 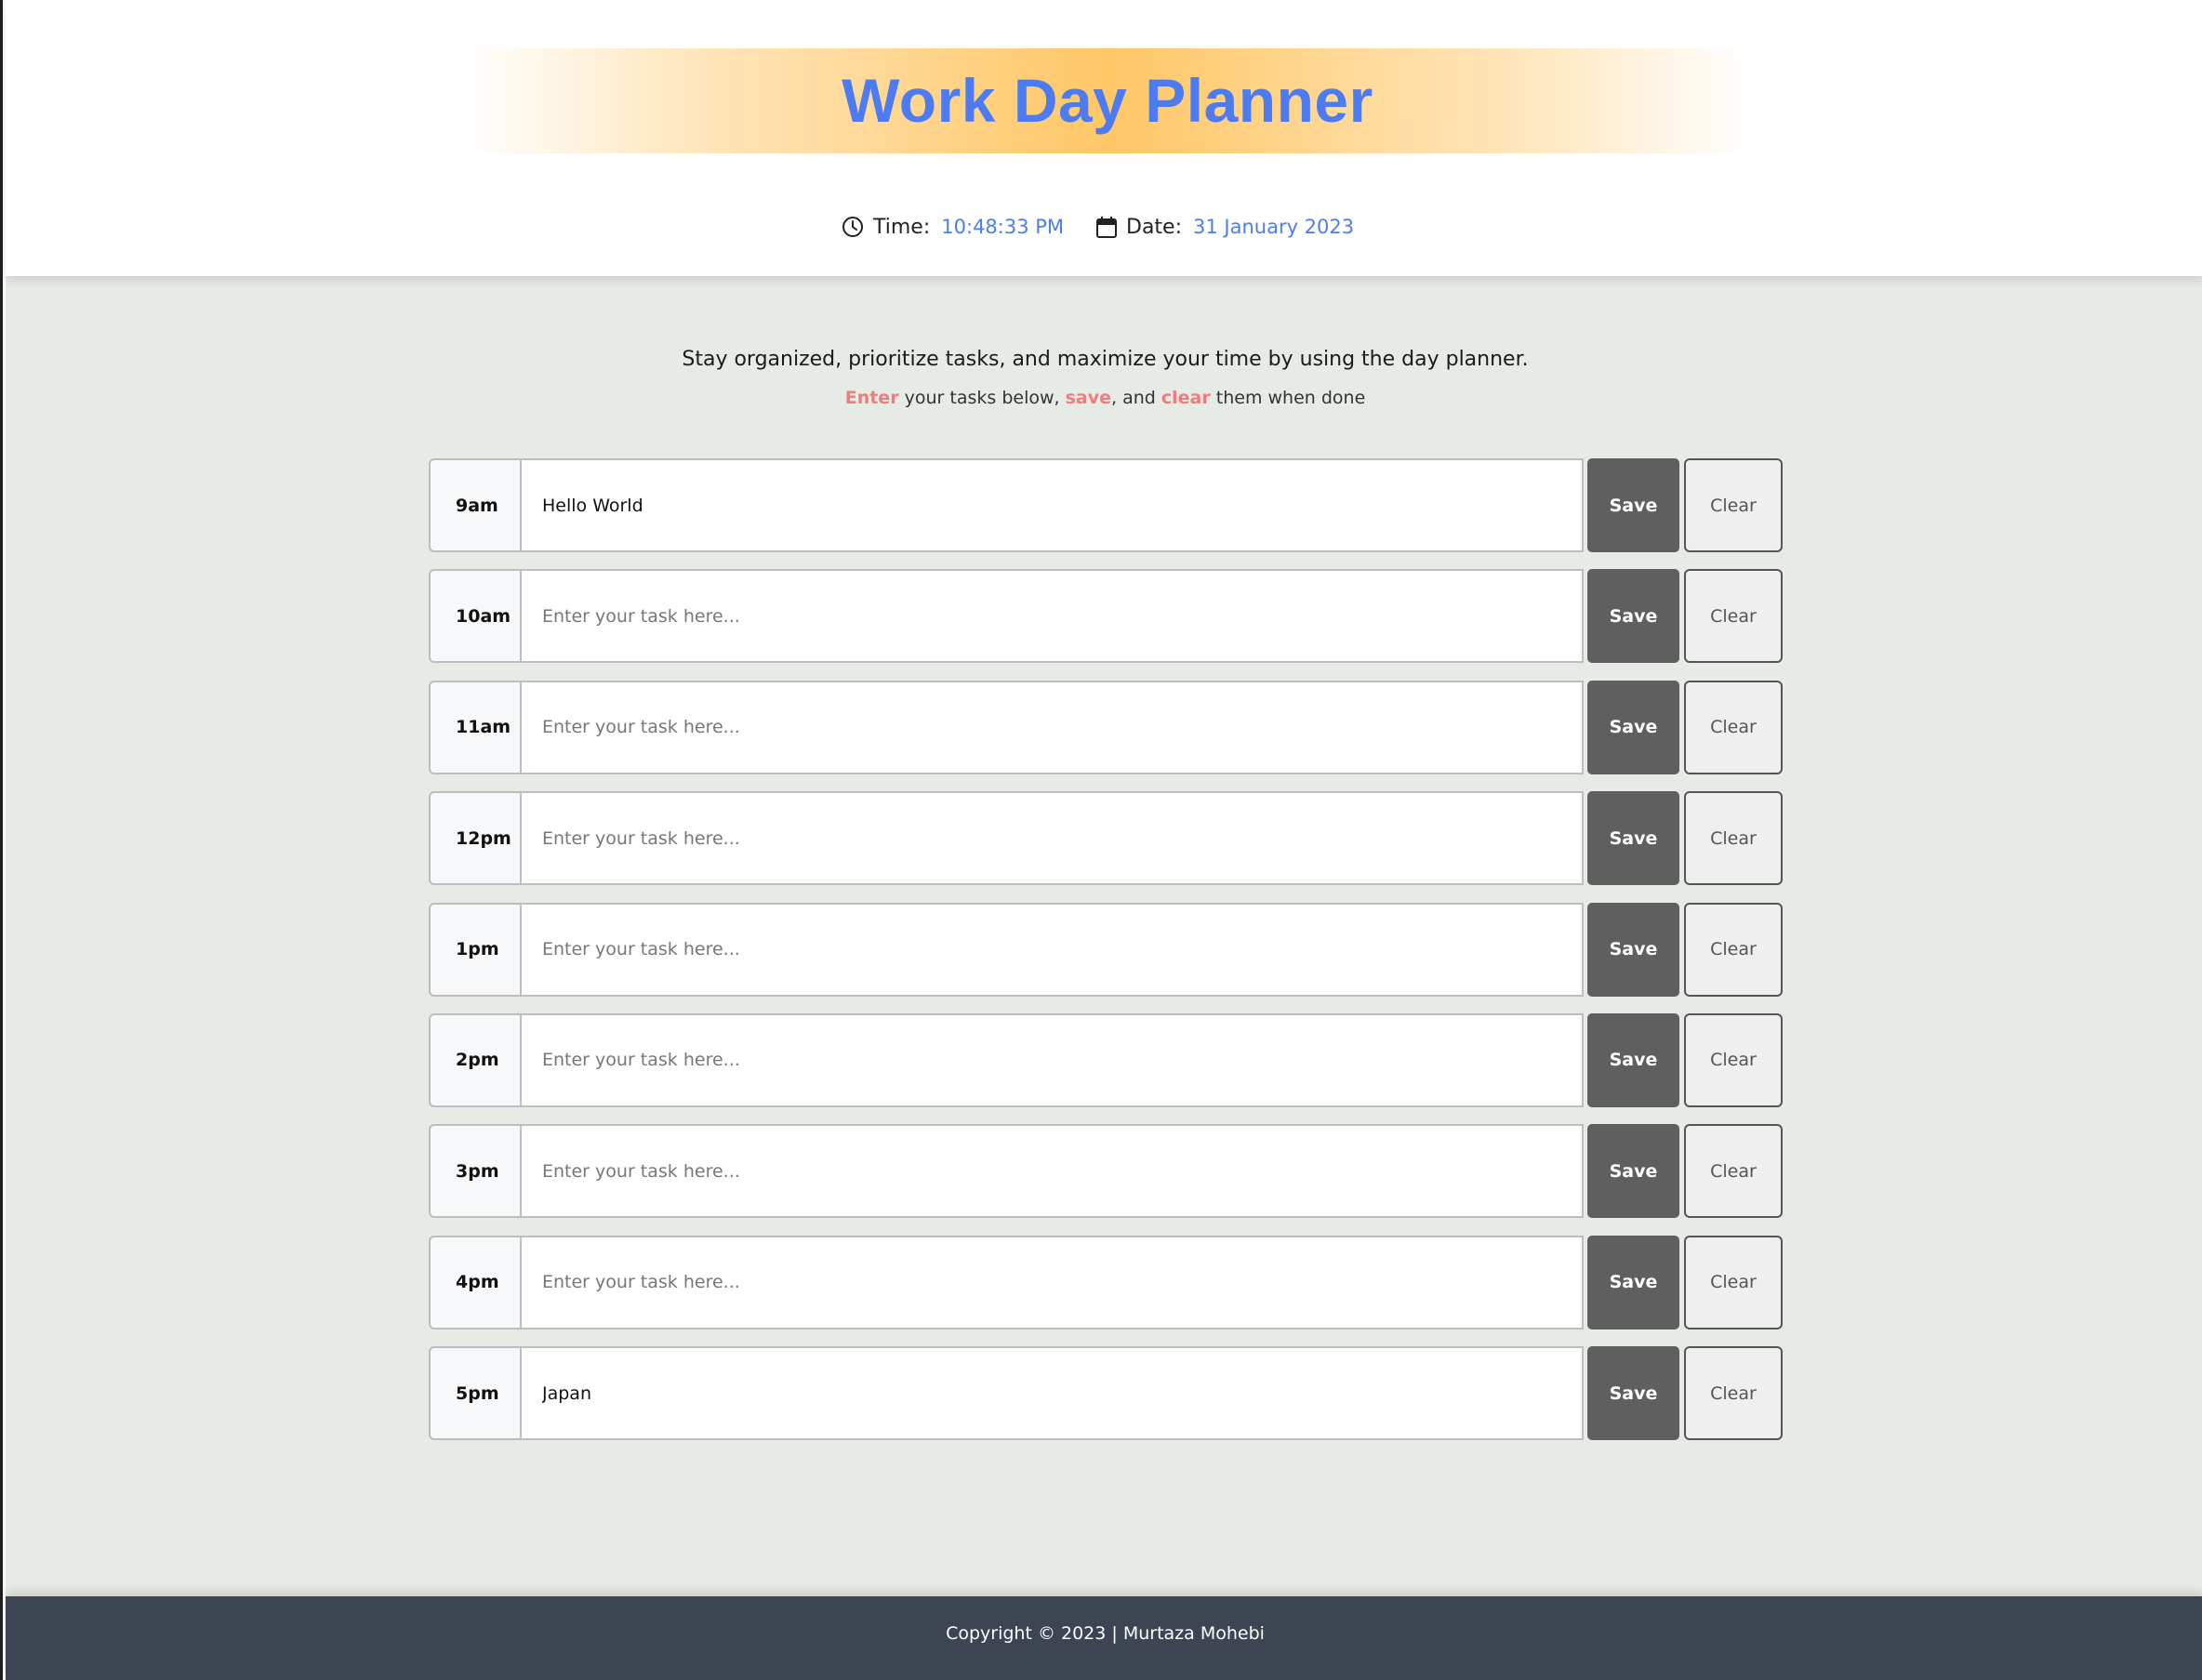 I want to click on instructions-save: save, so click(x=1088, y=398).